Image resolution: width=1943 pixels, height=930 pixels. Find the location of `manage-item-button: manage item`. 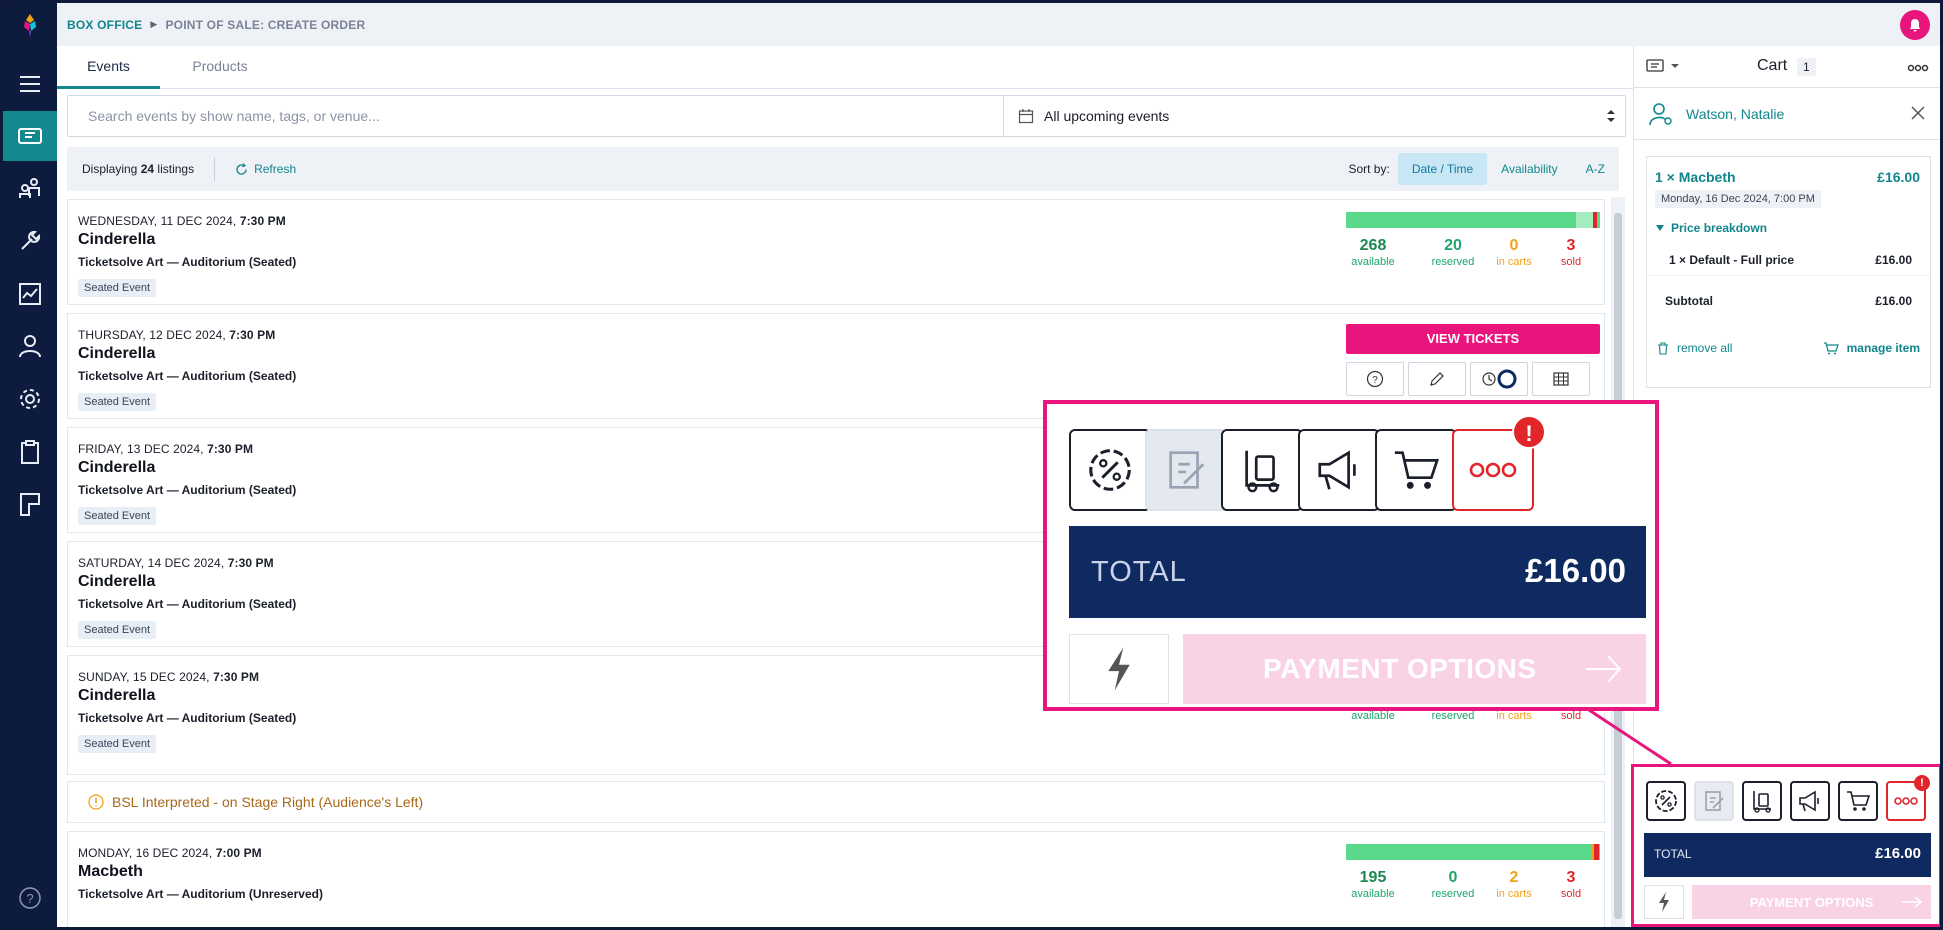

manage-item-button: manage item is located at coordinates (1871, 348).